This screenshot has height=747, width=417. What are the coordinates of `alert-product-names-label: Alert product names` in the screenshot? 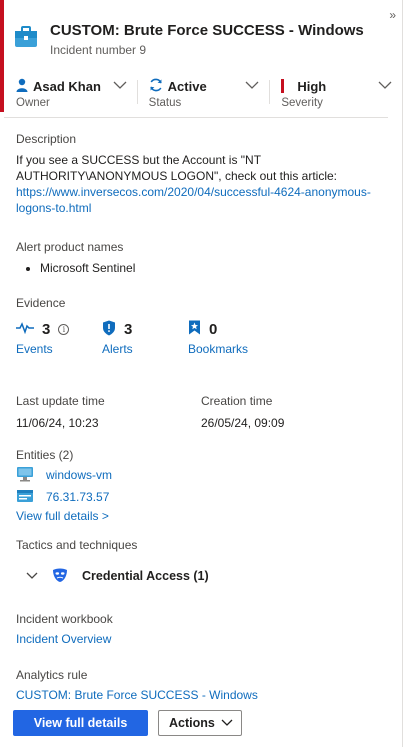 It's located at (70, 247).